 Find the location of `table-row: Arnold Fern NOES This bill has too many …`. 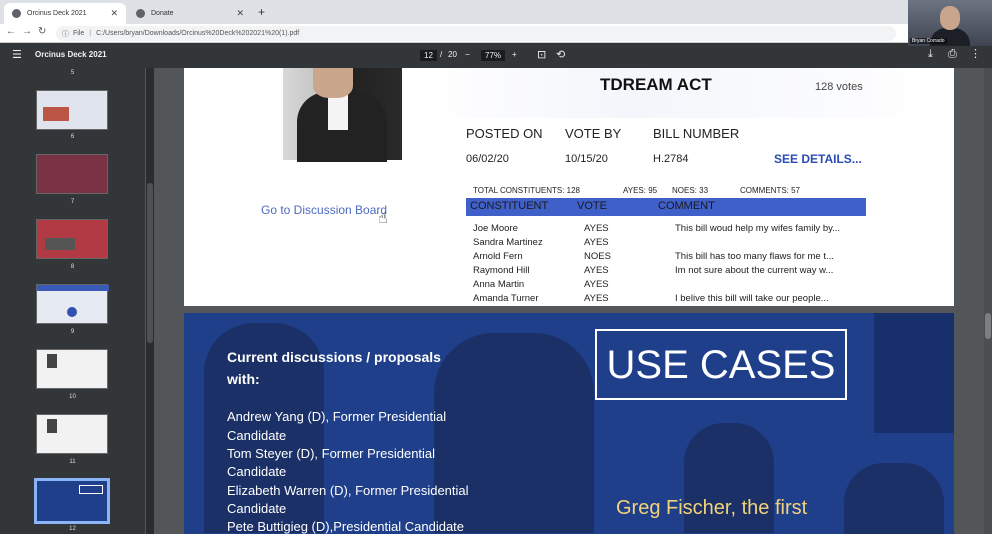

table-row: Arnold Fern NOES This bill has too many … is located at coordinates (666, 258).